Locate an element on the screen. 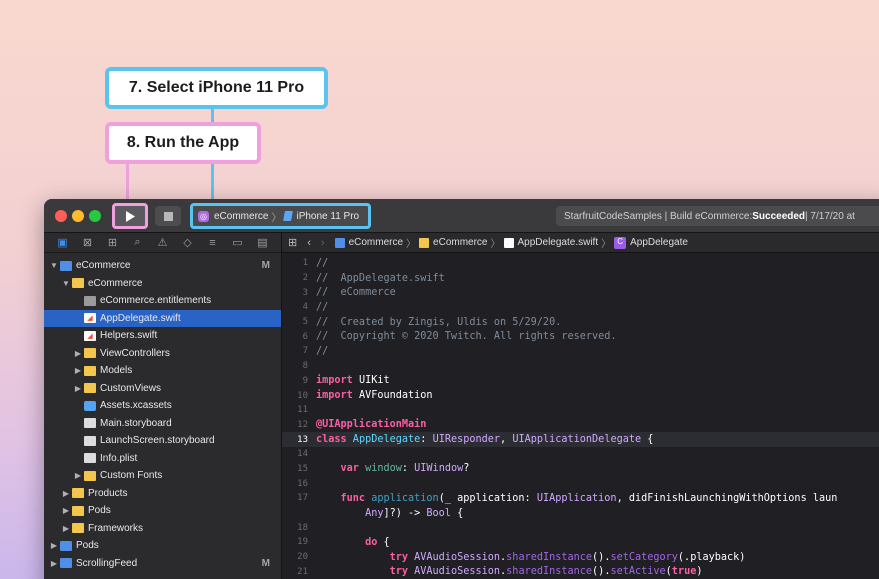 Image resolution: width=879 pixels, height=579 pixels. tree-row: ▶ ViewControllers is located at coordinates (162, 354).